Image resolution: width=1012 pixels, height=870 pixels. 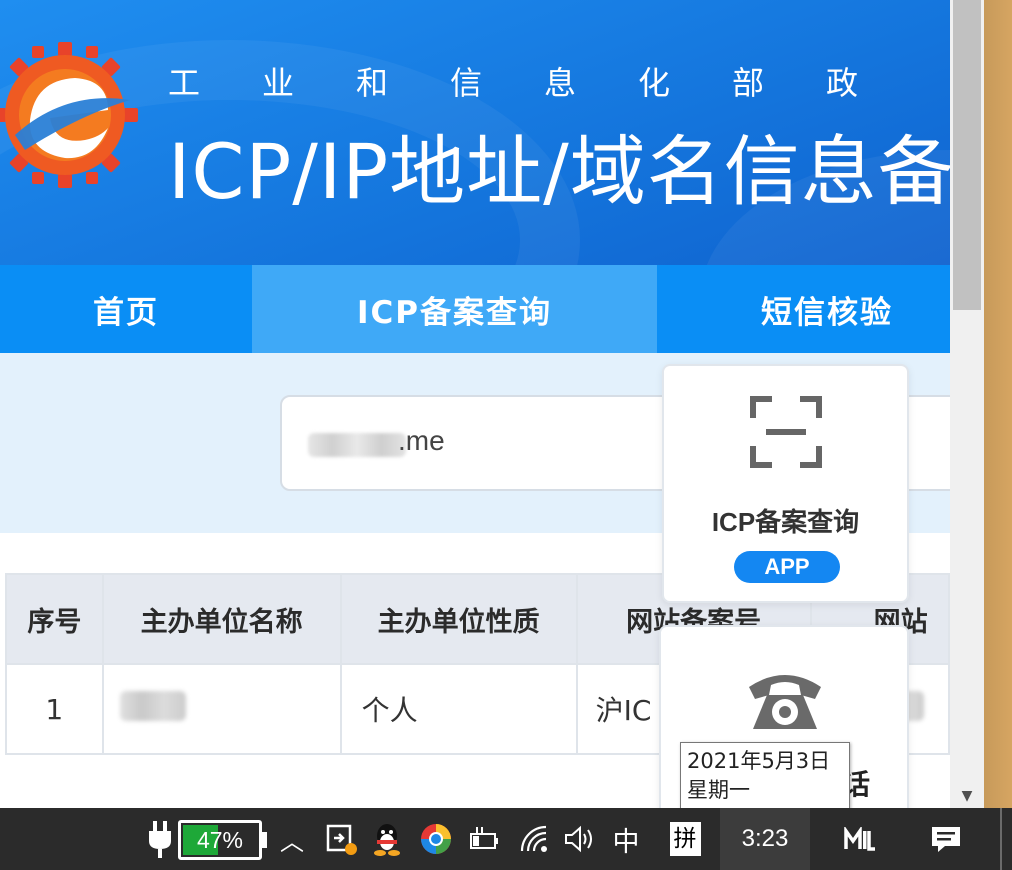 What do you see at coordinates (506, 839) in the screenshot?
I see `taskbar: 47% ︿ 中 拼 3:23` at bounding box center [506, 839].